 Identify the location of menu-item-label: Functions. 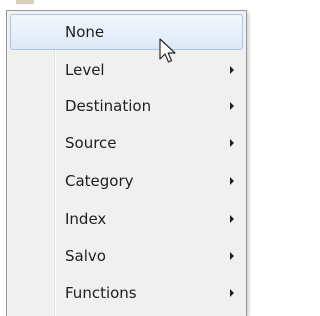
(101, 293).